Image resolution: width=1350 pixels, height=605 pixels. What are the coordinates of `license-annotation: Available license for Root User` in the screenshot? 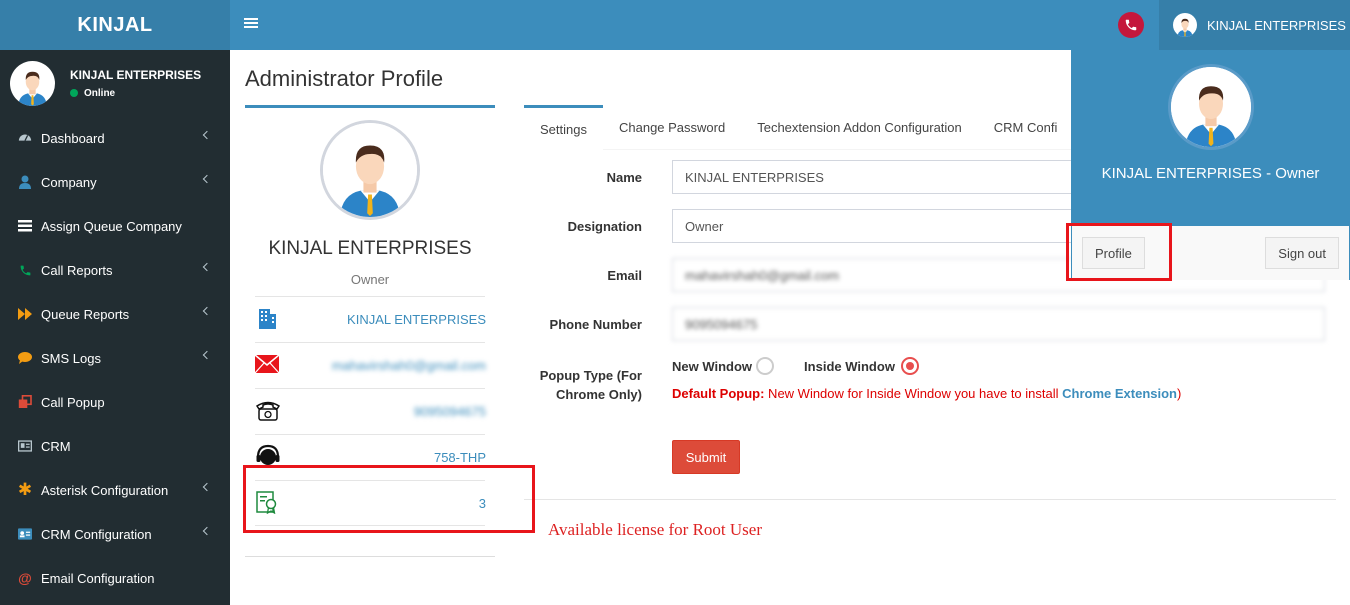 It's located at (655, 529).